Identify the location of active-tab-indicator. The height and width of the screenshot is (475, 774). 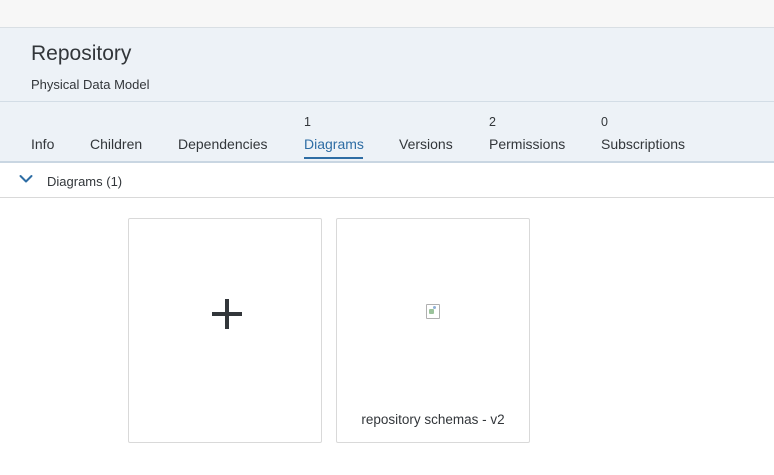
(333, 158).